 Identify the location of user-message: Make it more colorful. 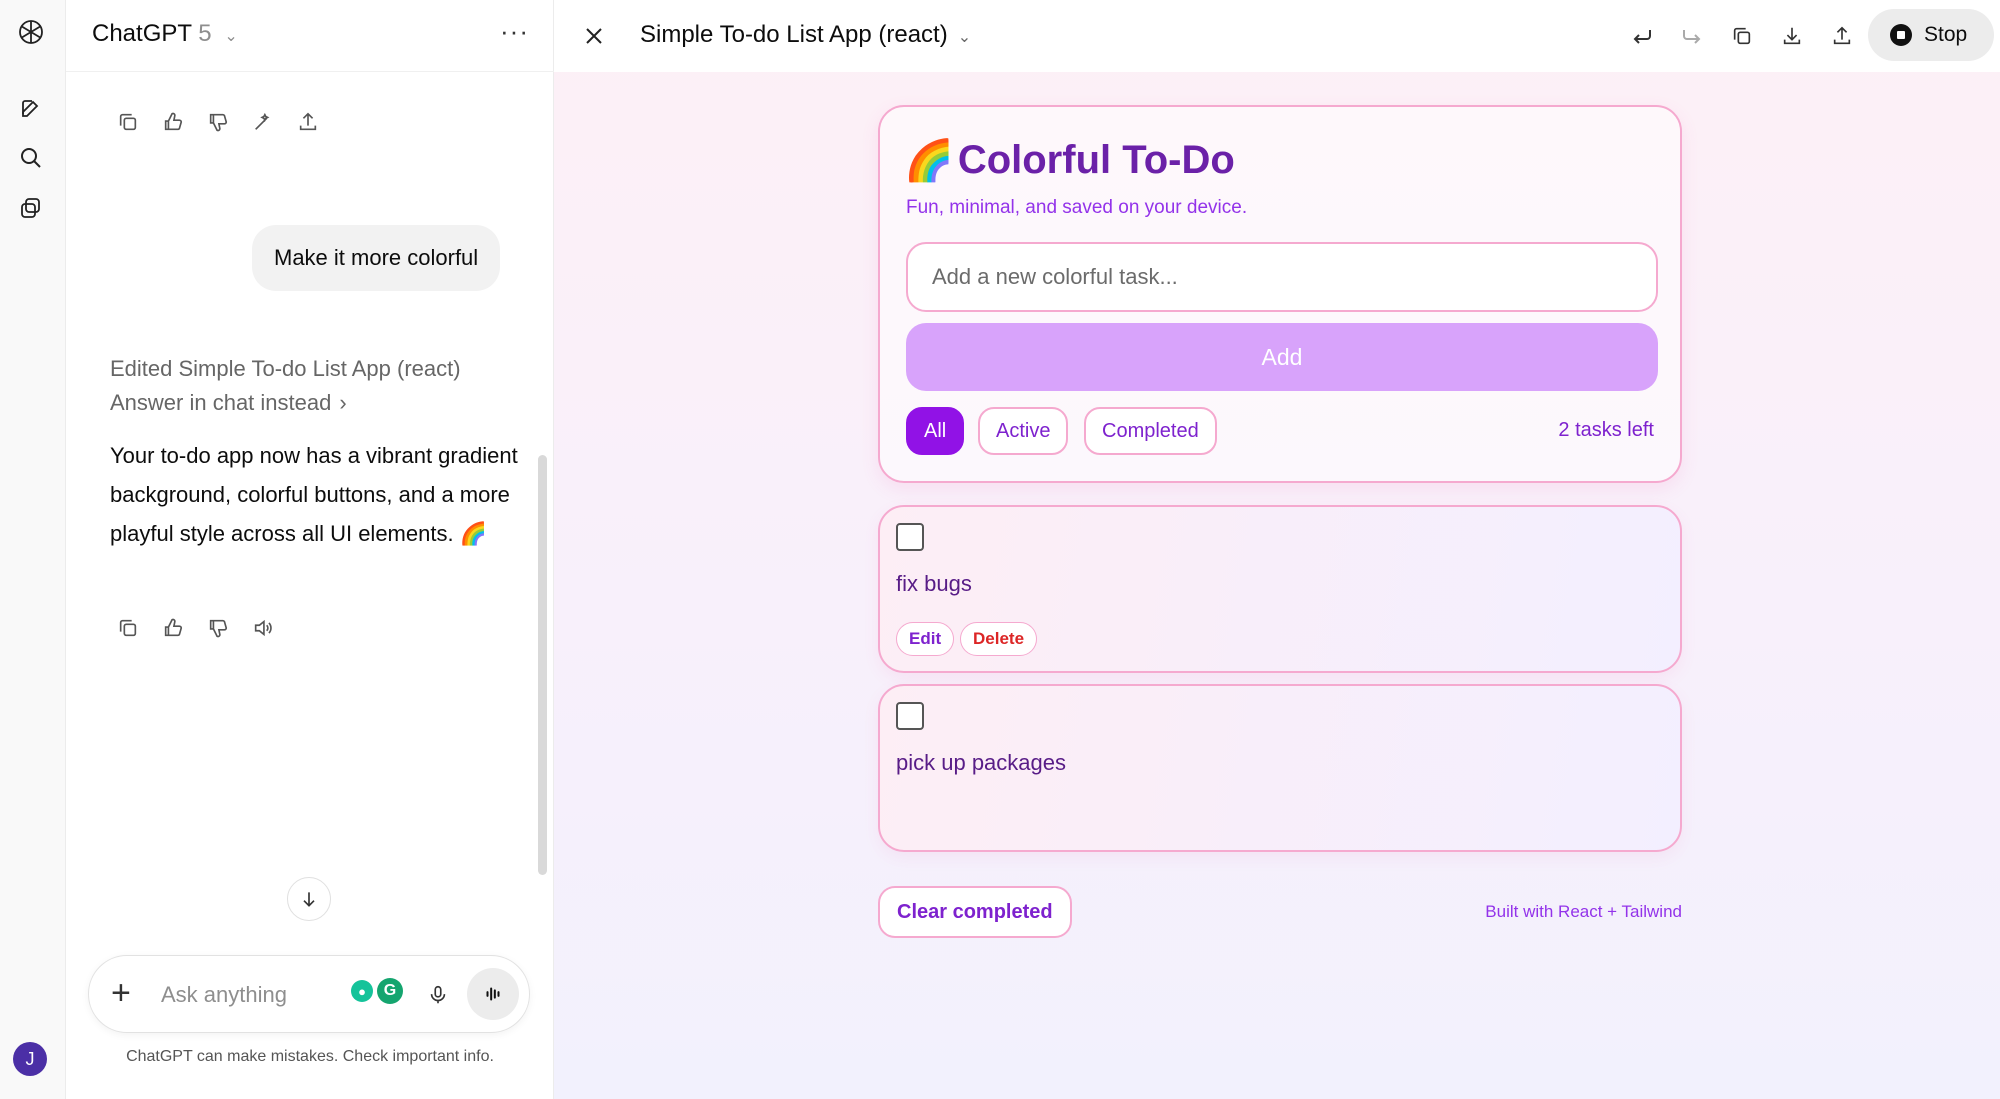
(376, 258).